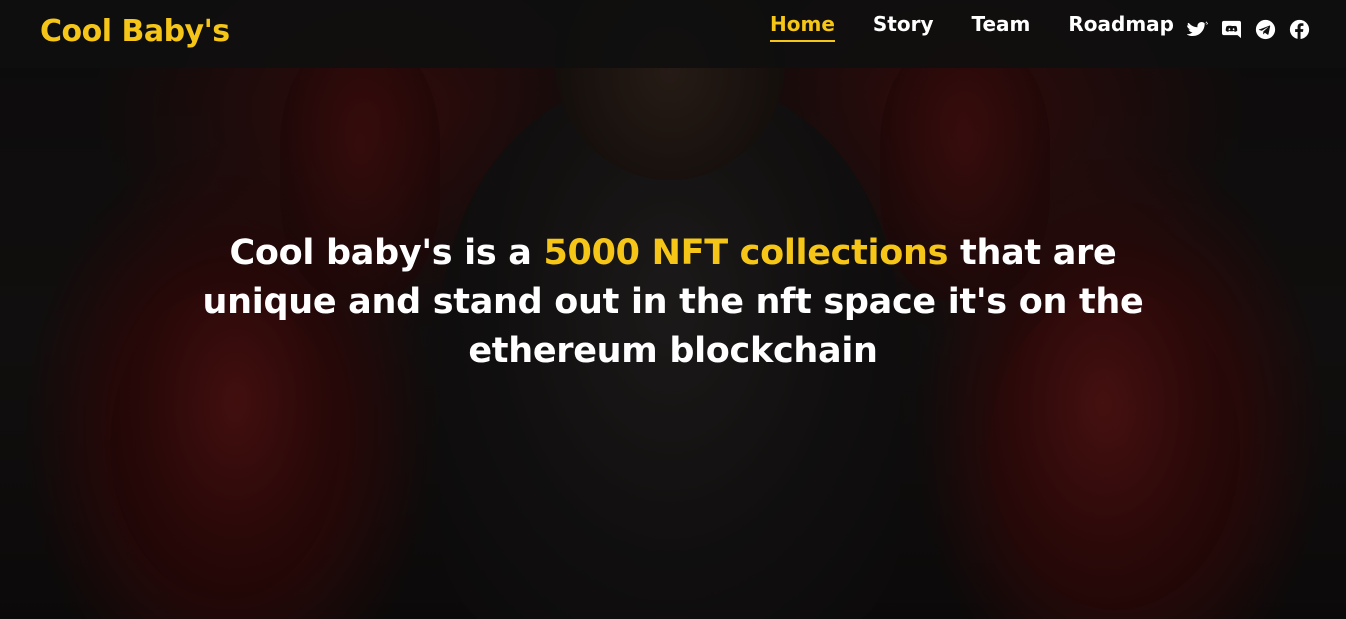 The width and height of the screenshot is (1346, 619). Describe the element at coordinates (1231, 29) in the screenshot. I see `discord-icon` at that location.